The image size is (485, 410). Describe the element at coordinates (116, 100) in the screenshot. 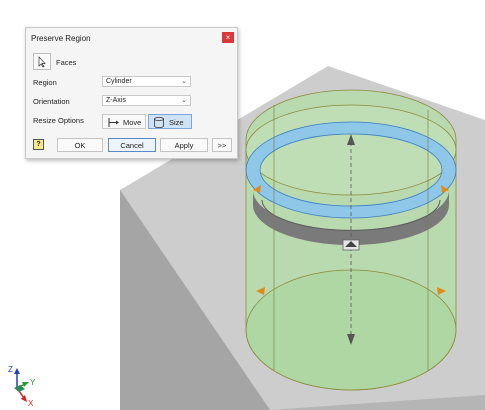

I see `orientation-value: Z-Axis` at that location.